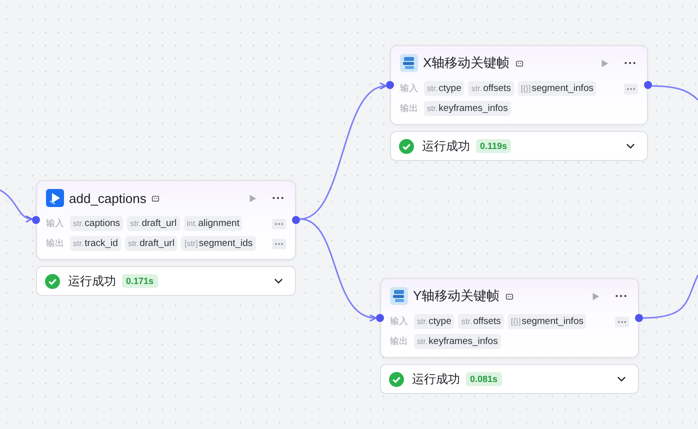 The image size is (698, 429). Describe the element at coordinates (107, 198) in the screenshot. I see `node-title: add_captions` at that location.